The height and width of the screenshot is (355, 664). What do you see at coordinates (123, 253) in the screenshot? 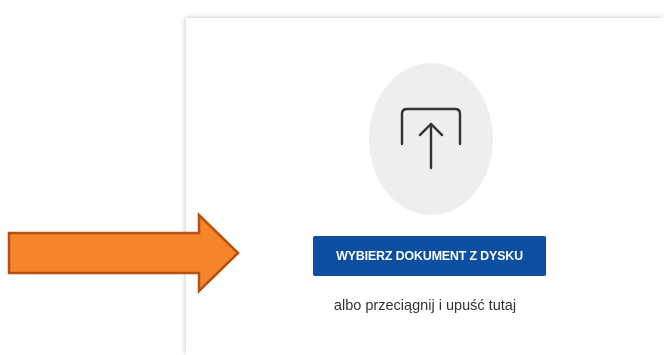
I see `orange-arrow-icon` at bounding box center [123, 253].